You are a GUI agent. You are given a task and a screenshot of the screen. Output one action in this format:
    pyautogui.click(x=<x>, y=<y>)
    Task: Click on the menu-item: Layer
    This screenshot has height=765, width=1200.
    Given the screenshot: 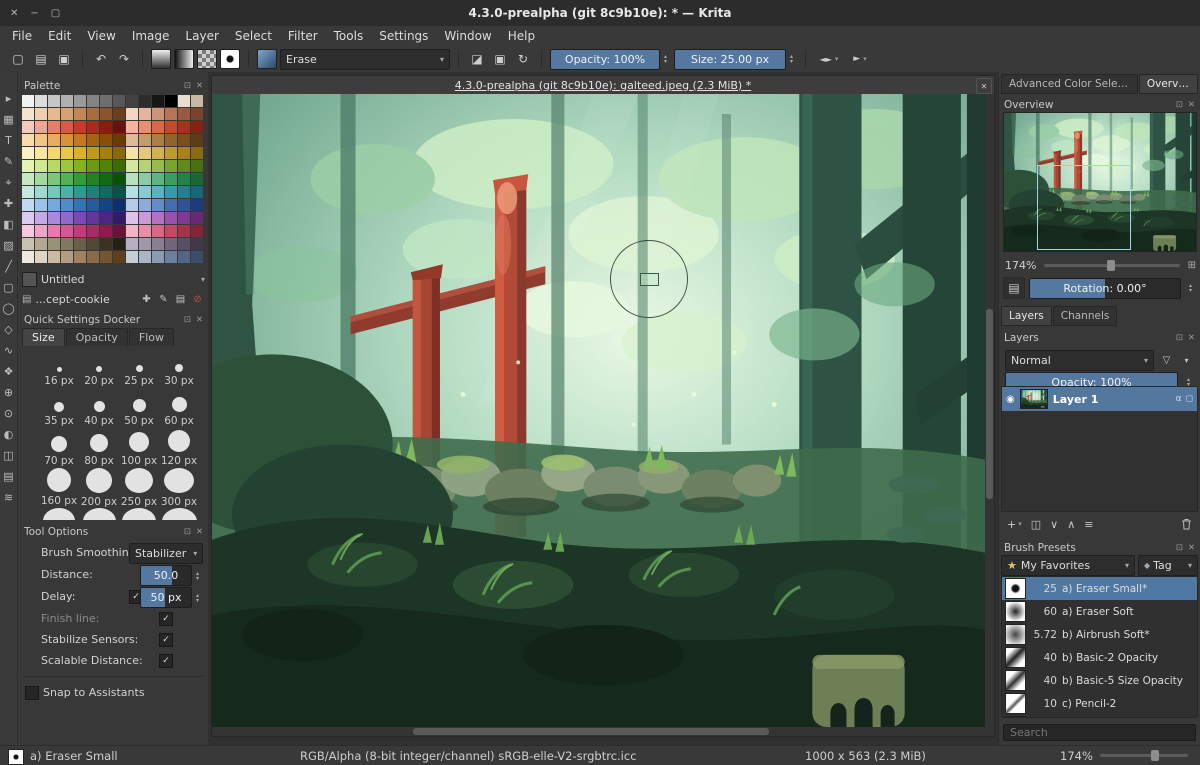 What is the action you would take?
    pyautogui.click(x=201, y=36)
    